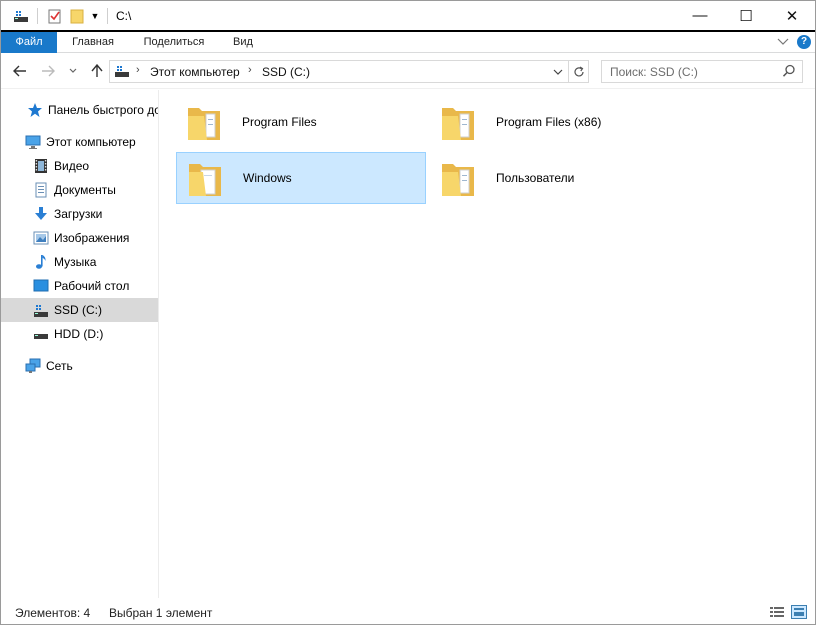 The image size is (816, 625). What do you see at coordinates (55, 16) in the screenshot?
I see `properties-icon` at bounding box center [55, 16].